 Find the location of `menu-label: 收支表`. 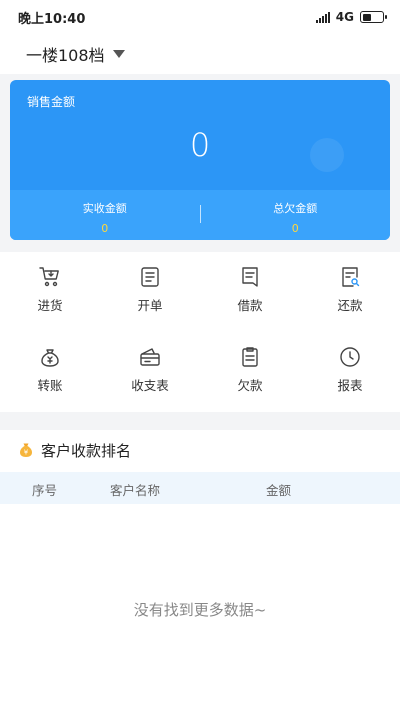

menu-label: 收支表 is located at coordinates (150, 385).